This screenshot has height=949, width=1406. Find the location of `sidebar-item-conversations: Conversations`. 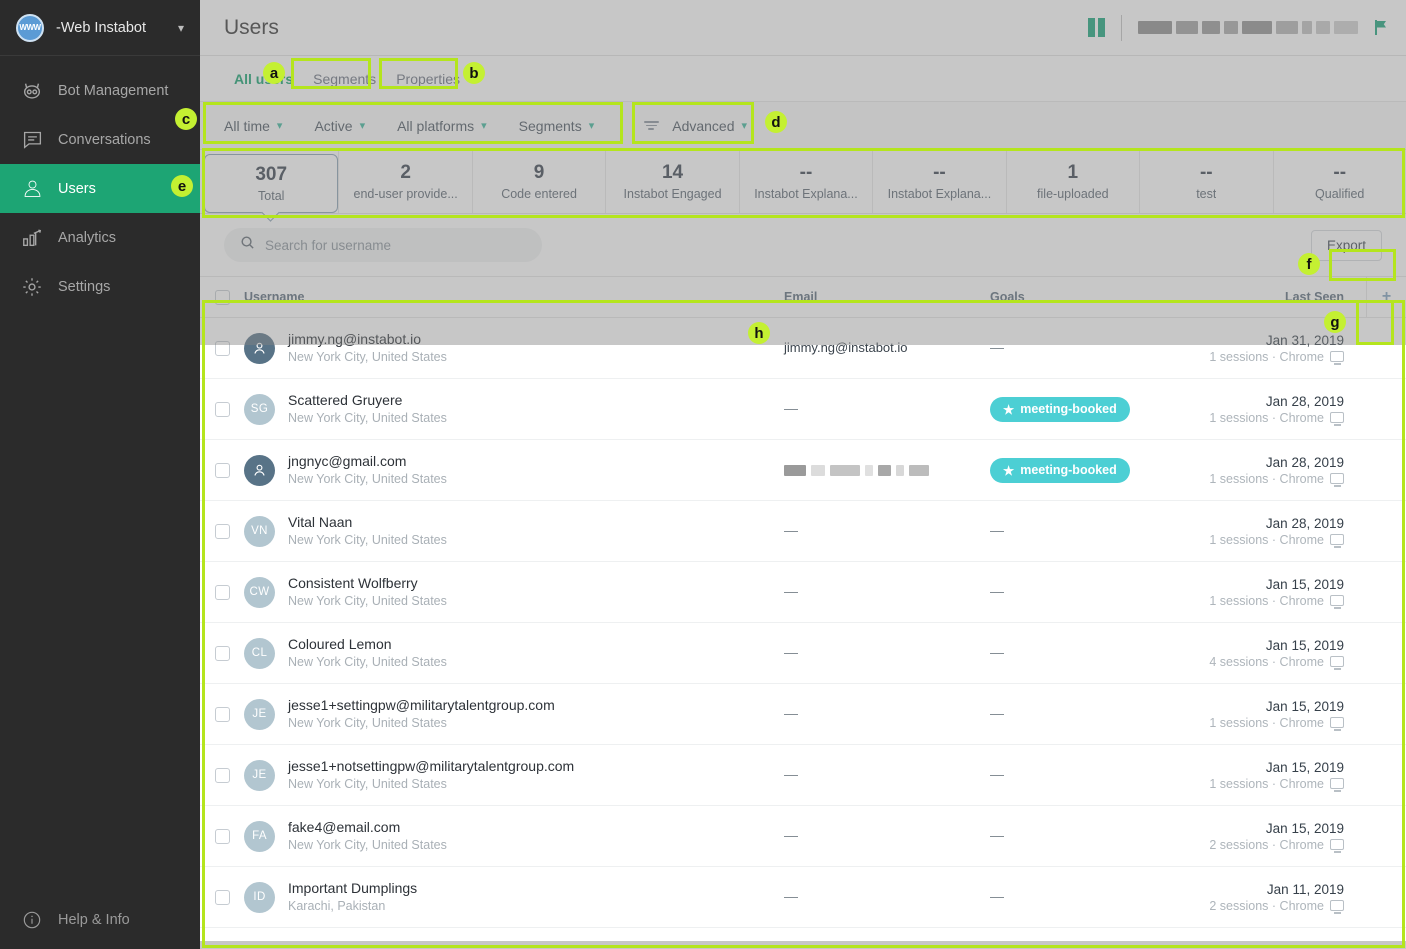

sidebar-item-conversations: Conversations is located at coordinates (100, 139).